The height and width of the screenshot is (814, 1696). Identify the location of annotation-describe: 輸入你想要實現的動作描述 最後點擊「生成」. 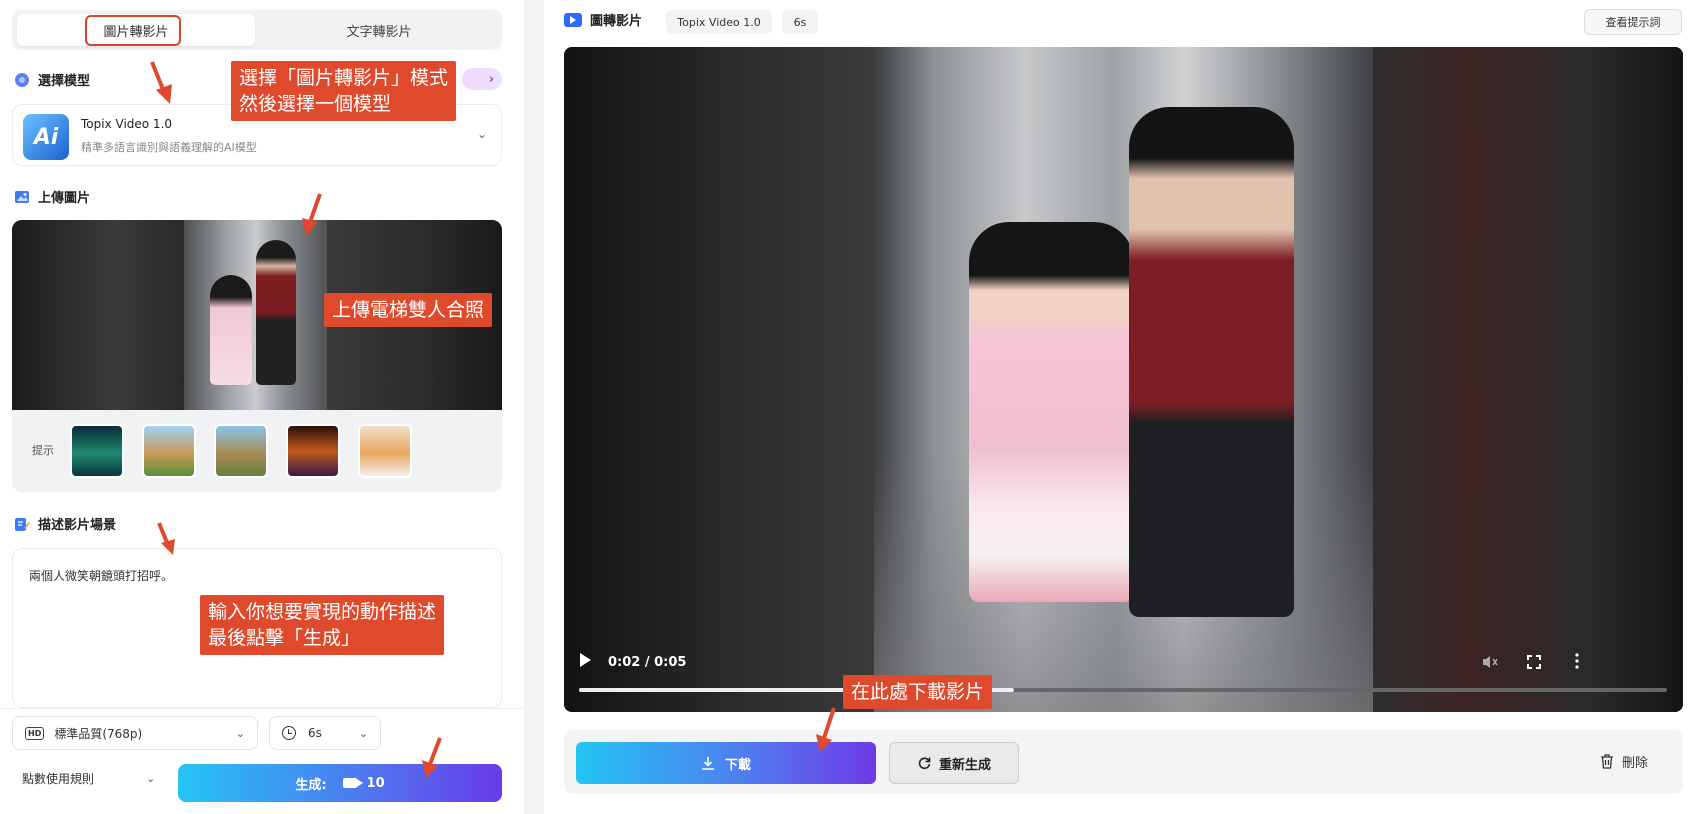
(322, 625).